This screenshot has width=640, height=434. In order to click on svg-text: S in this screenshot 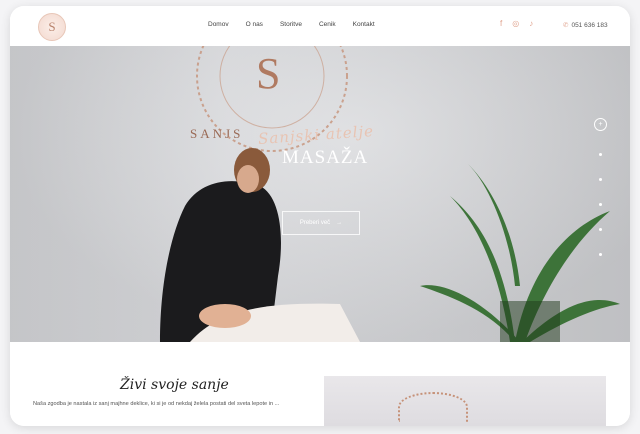, I will do `click(268, 73)`.